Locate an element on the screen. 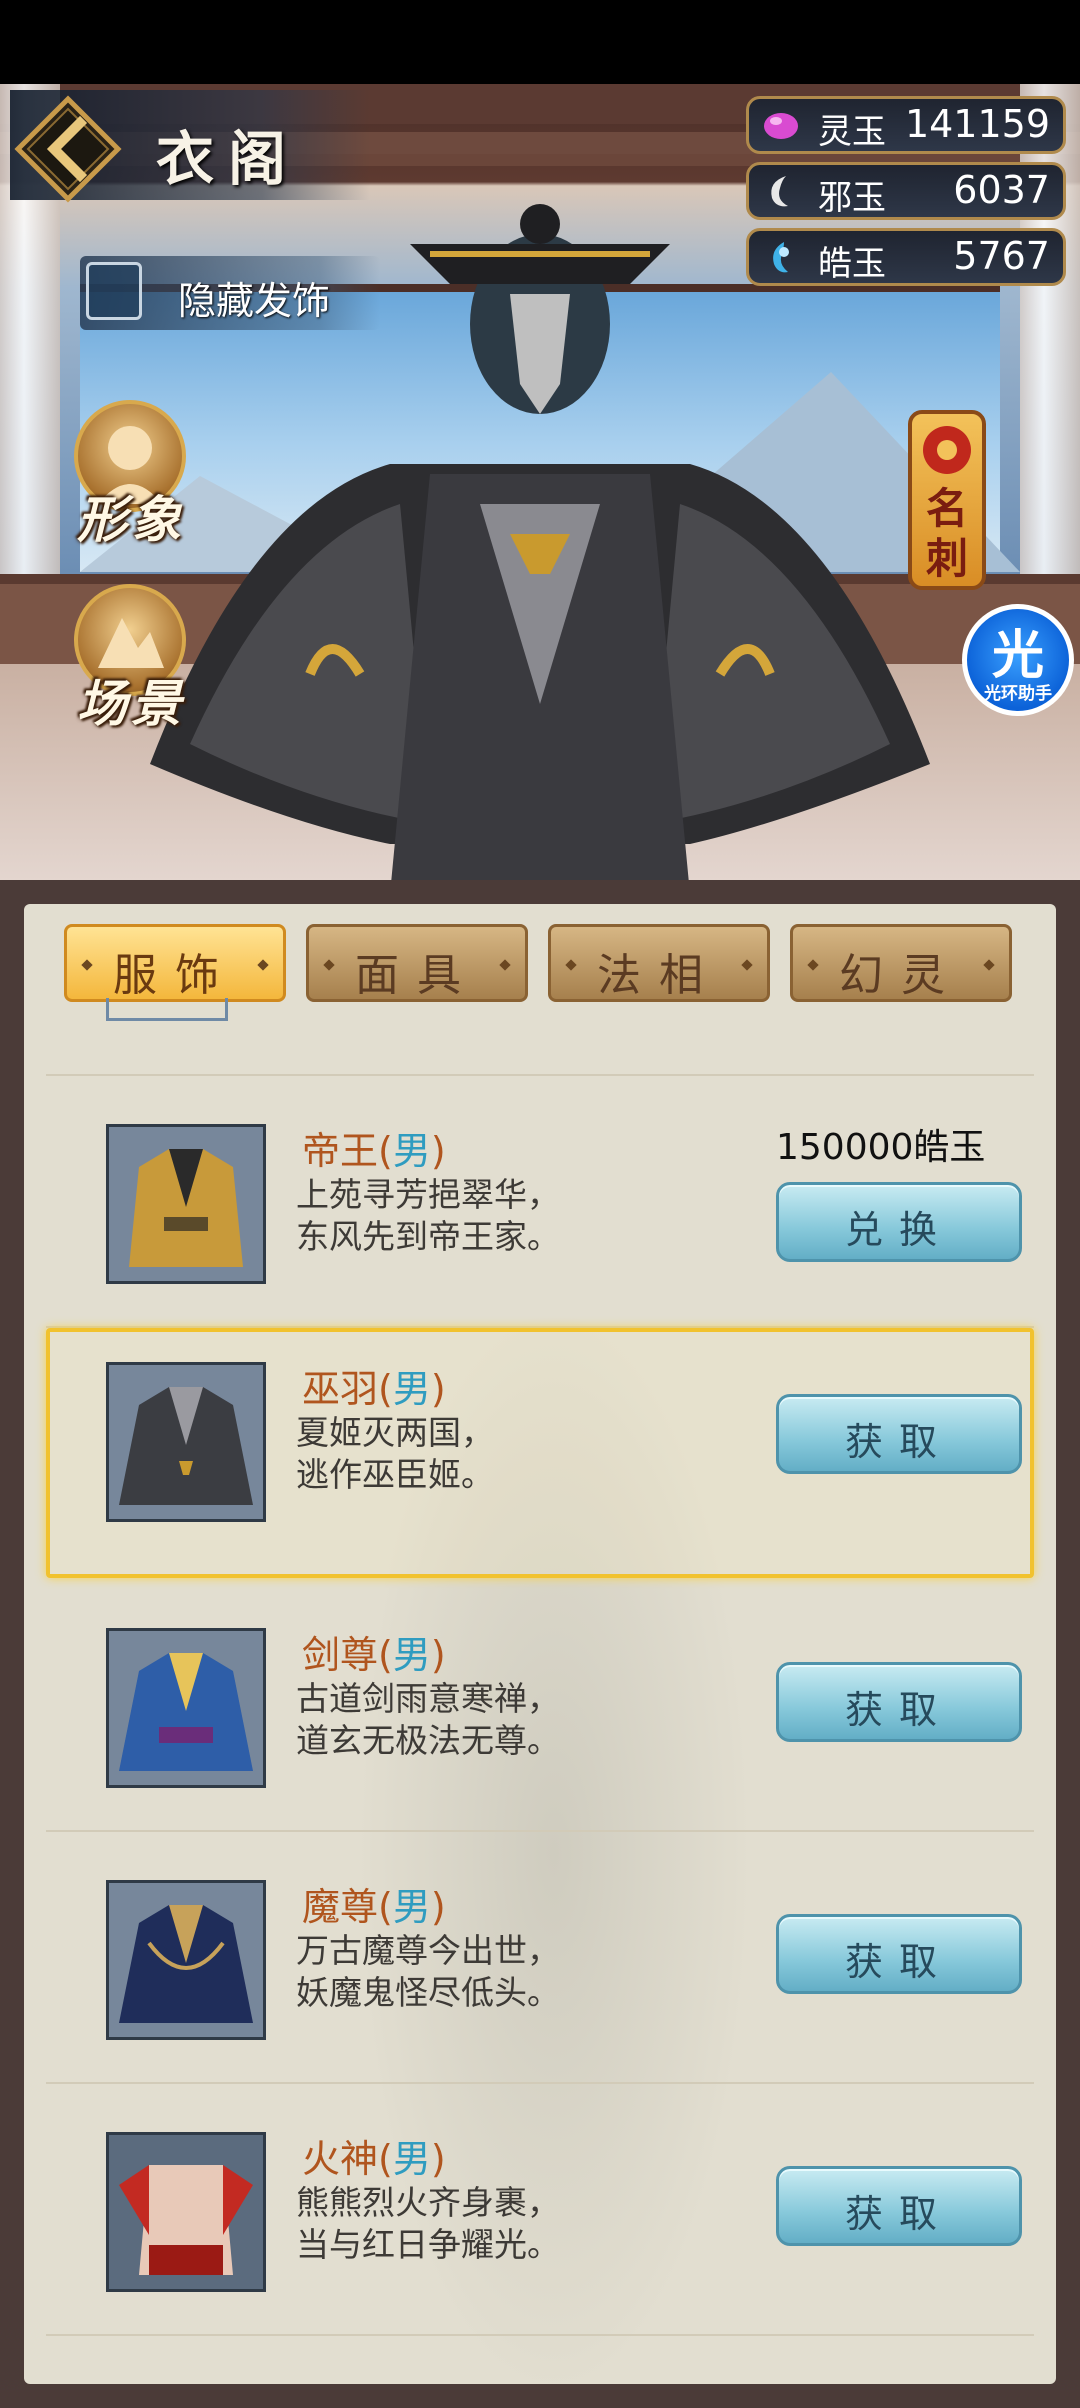 The image size is (1080, 2408). name-card-button: 名刺 is located at coordinates (947, 500).